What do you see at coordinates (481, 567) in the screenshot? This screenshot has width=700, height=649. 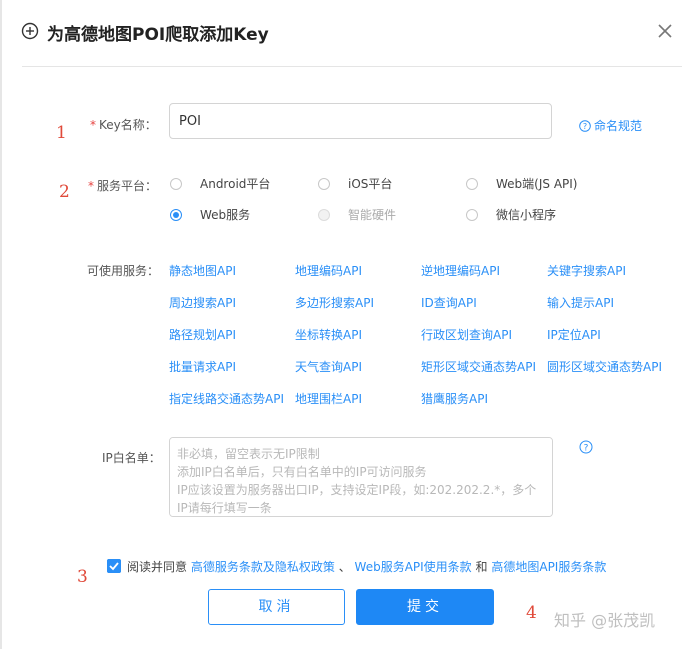 I see `agreement-and: 和` at bounding box center [481, 567].